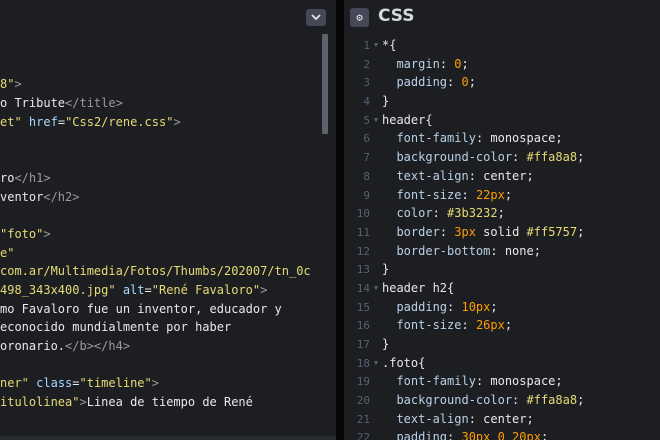  Describe the element at coordinates (366, 139) in the screenshot. I see `line-number: 6` at that location.